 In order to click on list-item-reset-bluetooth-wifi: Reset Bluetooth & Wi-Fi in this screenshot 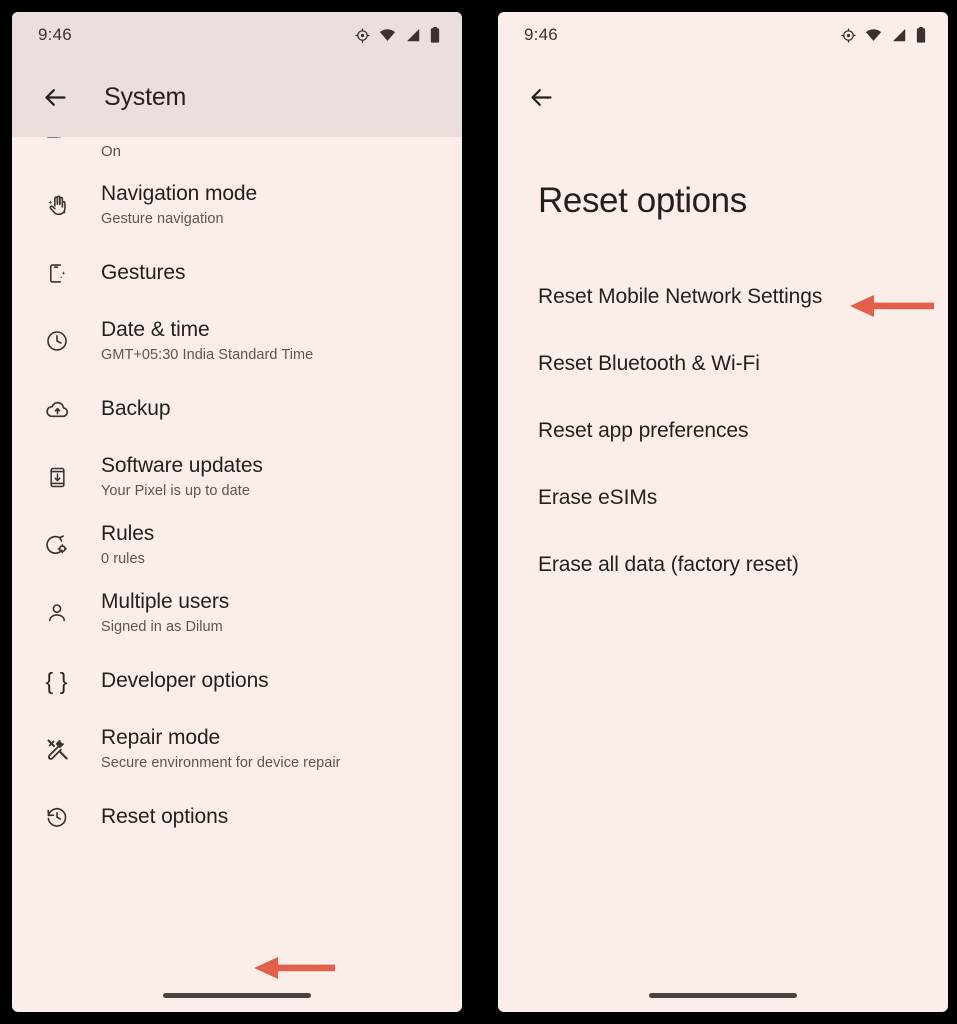, I will do `click(723, 363)`.